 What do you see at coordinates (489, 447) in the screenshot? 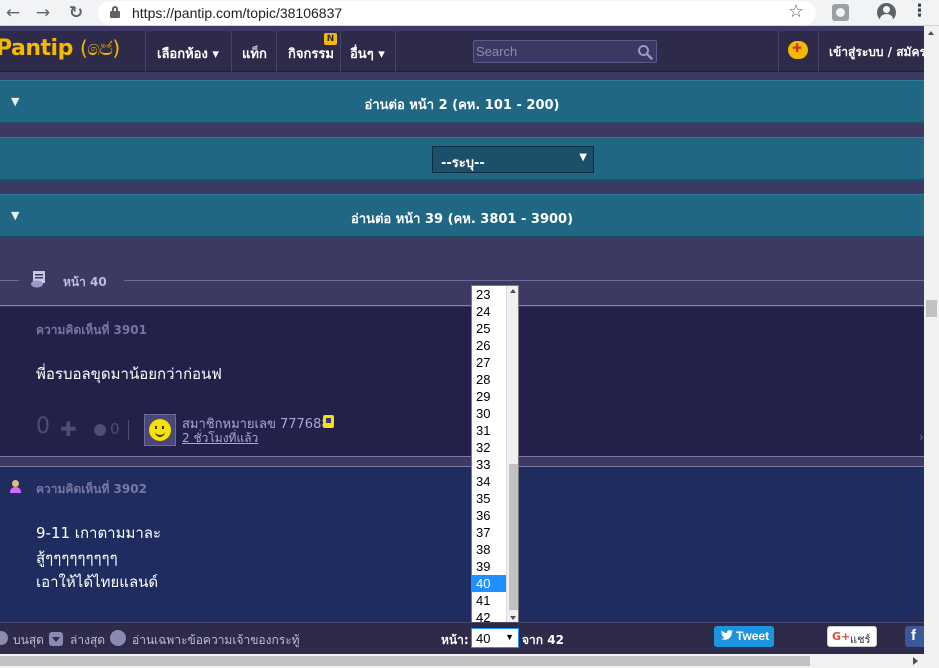
I see `dropdown-option: 32` at bounding box center [489, 447].